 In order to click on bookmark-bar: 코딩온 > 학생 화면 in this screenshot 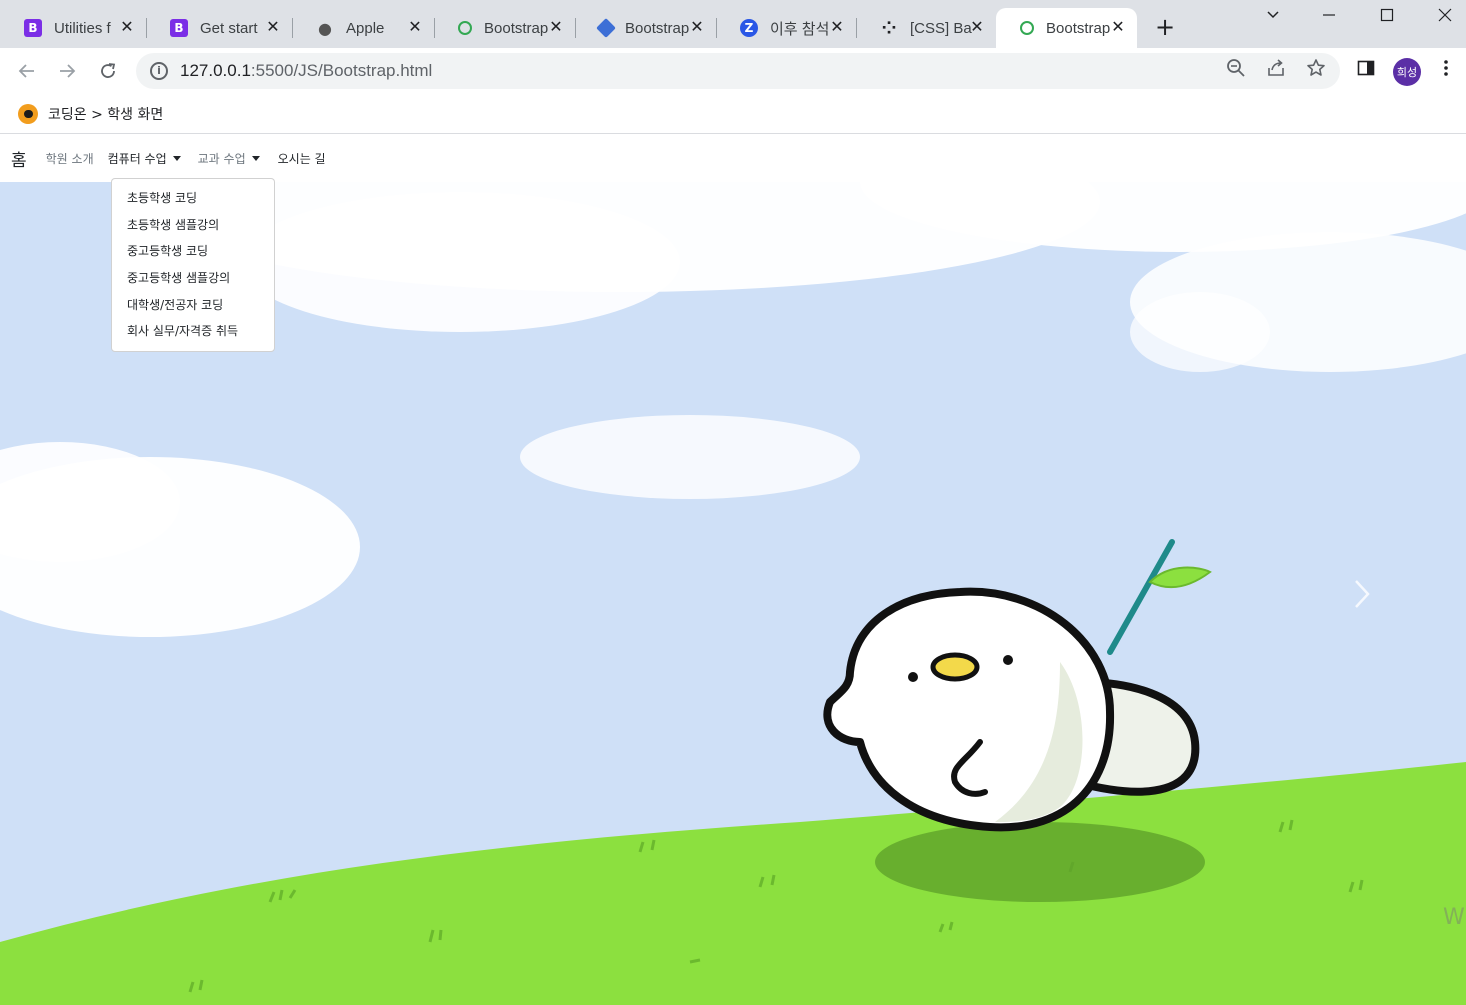, I will do `click(733, 114)`.